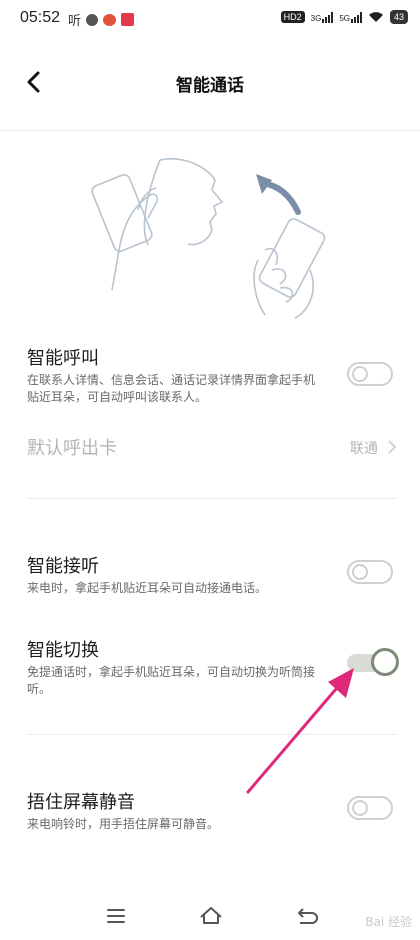 Image resolution: width=420 pixels, height=940 pixels. Describe the element at coordinates (92, 19) in the screenshot. I see `app-notification-icon` at that location.